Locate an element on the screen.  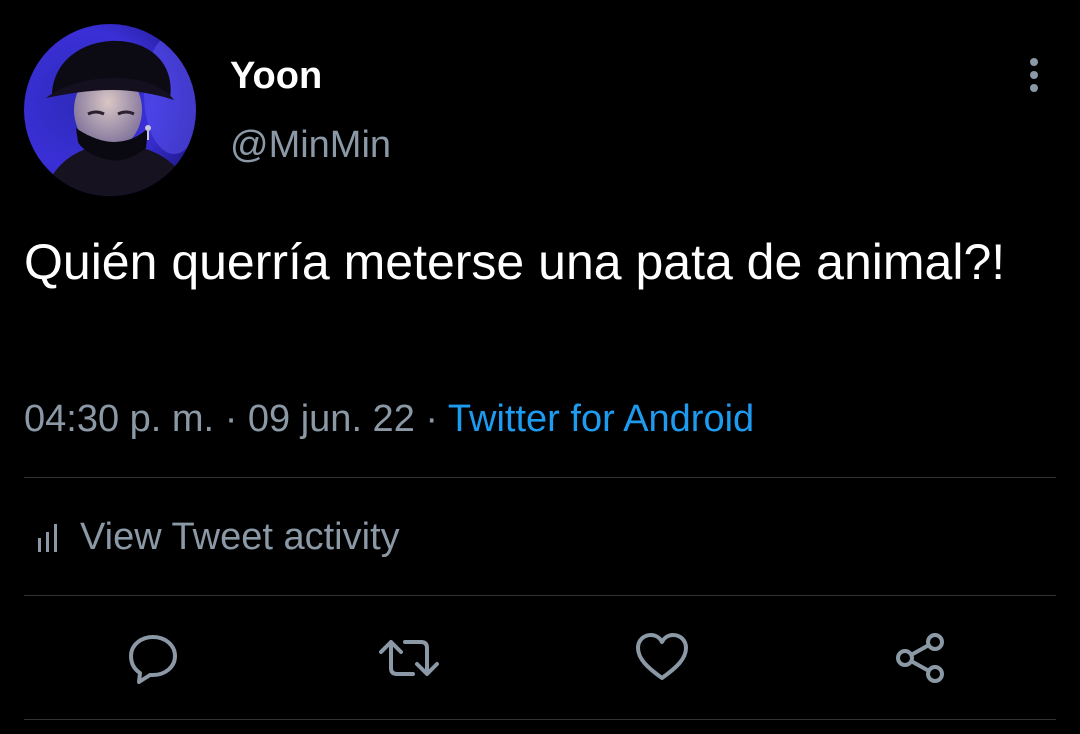
tweet-date: 09 jun. 22 is located at coordinates (331, 419).